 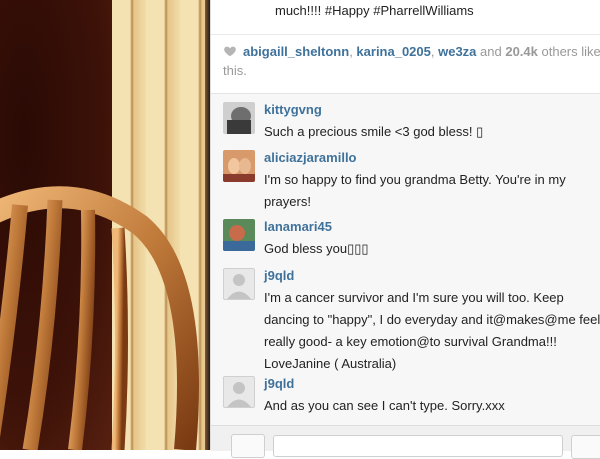 What do you see at coordinates (316, 248) in the screenshot?
I see `comment-text: God bless you▯▯▯` at bounding box center [316, 248].